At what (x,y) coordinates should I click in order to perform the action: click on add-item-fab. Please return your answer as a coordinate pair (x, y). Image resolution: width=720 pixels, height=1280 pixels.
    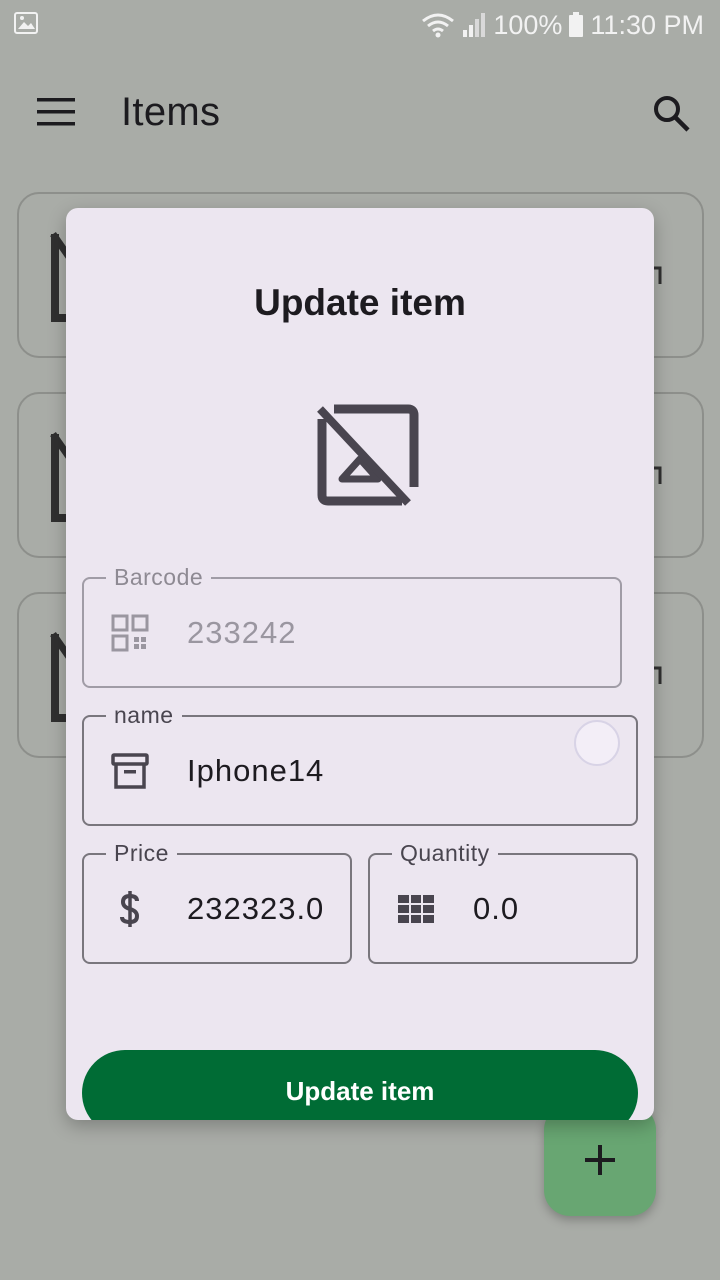
    Looking at the image, I should click on (600, 1160).